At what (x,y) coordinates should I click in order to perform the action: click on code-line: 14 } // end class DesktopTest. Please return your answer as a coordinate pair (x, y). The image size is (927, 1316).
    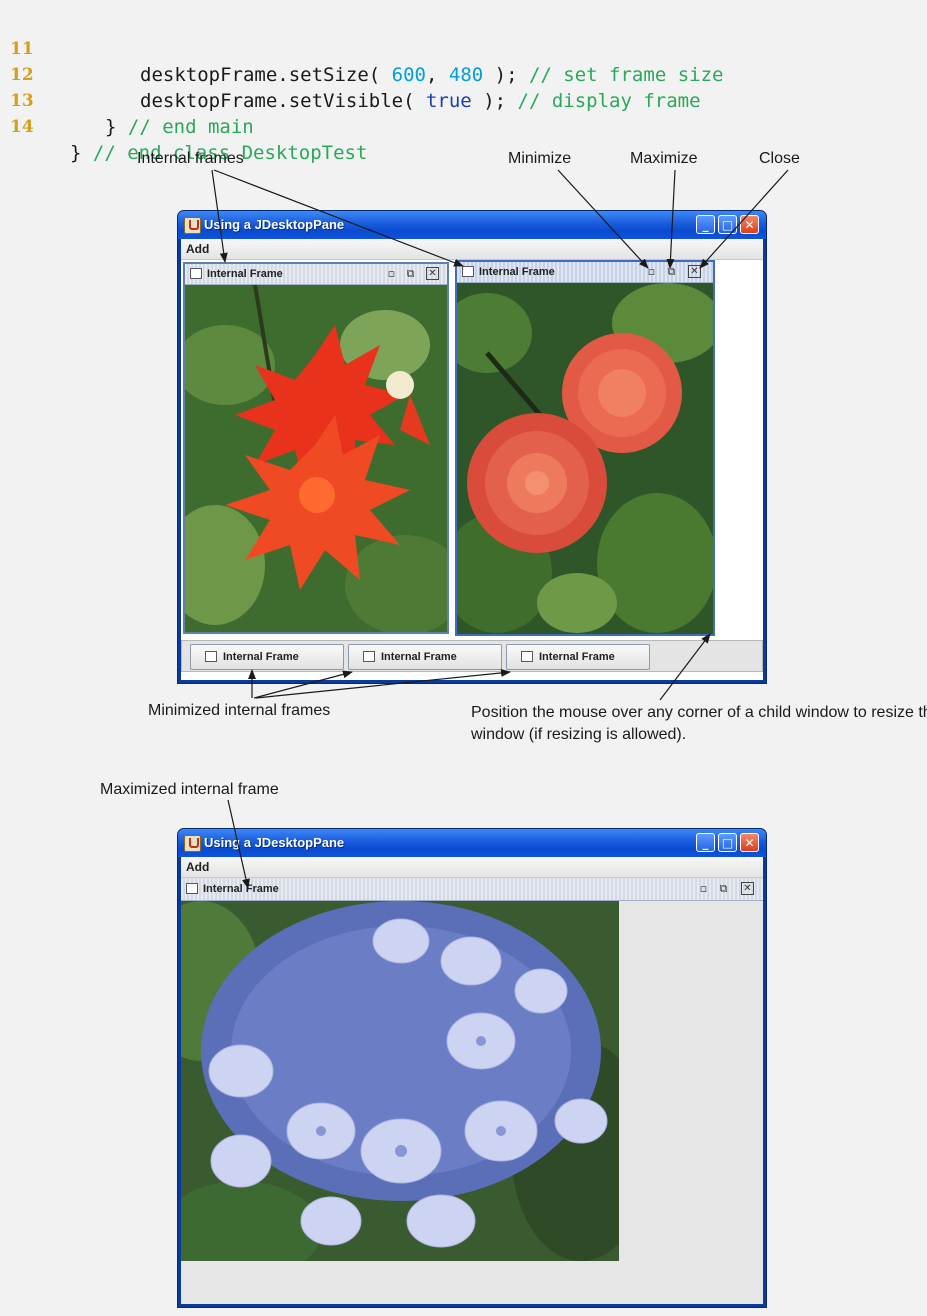
    Looking at the image, I should click on (183, 126).